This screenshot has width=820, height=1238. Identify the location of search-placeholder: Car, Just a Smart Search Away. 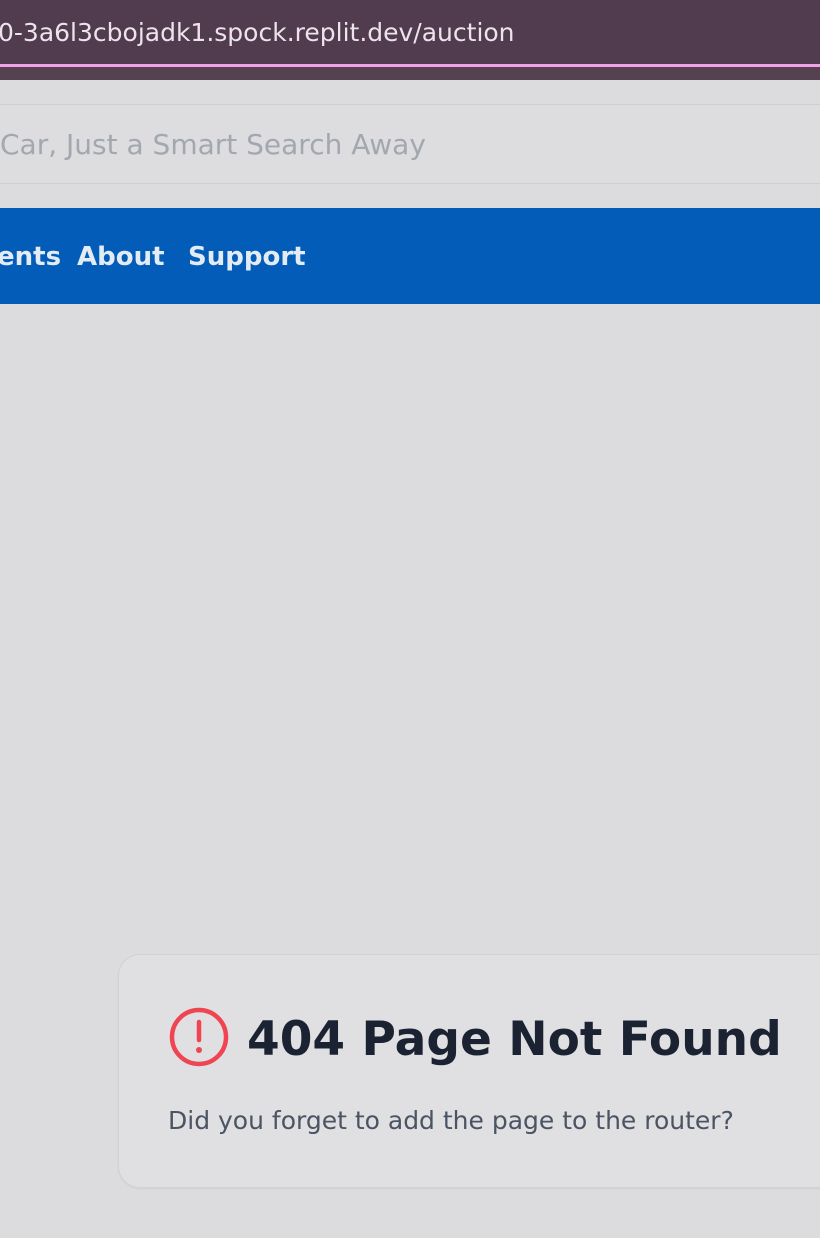
(213, 144).